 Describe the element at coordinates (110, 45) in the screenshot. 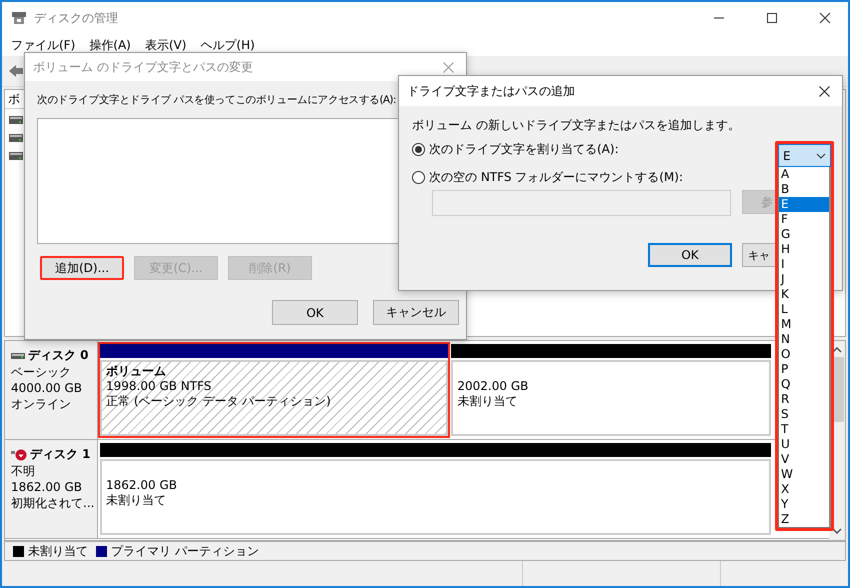

I see `menu-item: 操作(A)` at that location.